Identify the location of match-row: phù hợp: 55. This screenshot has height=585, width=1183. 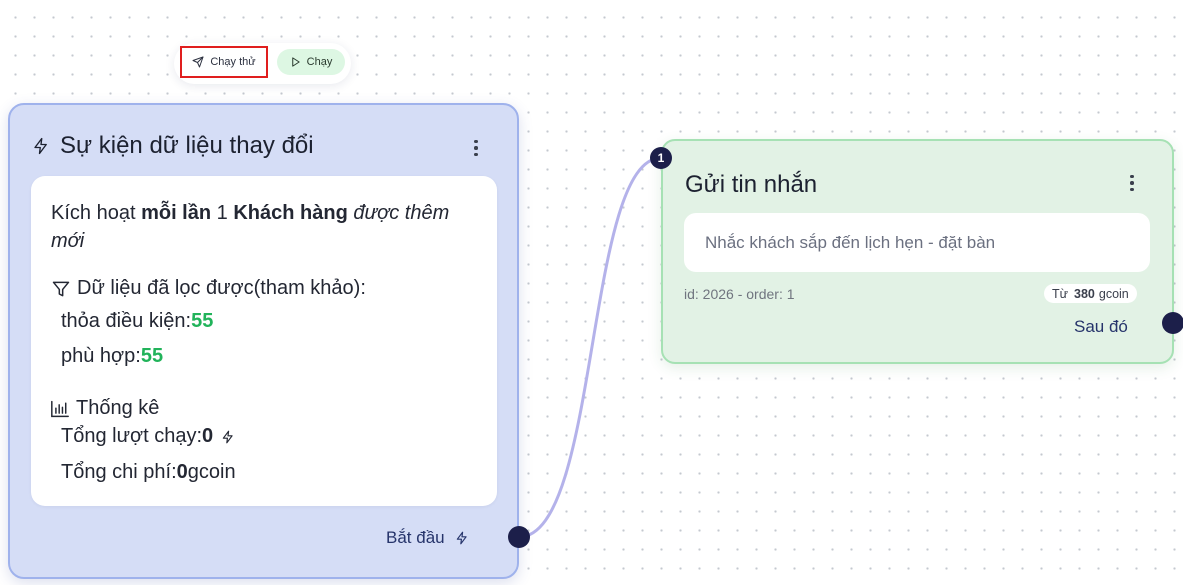
(112, 356).